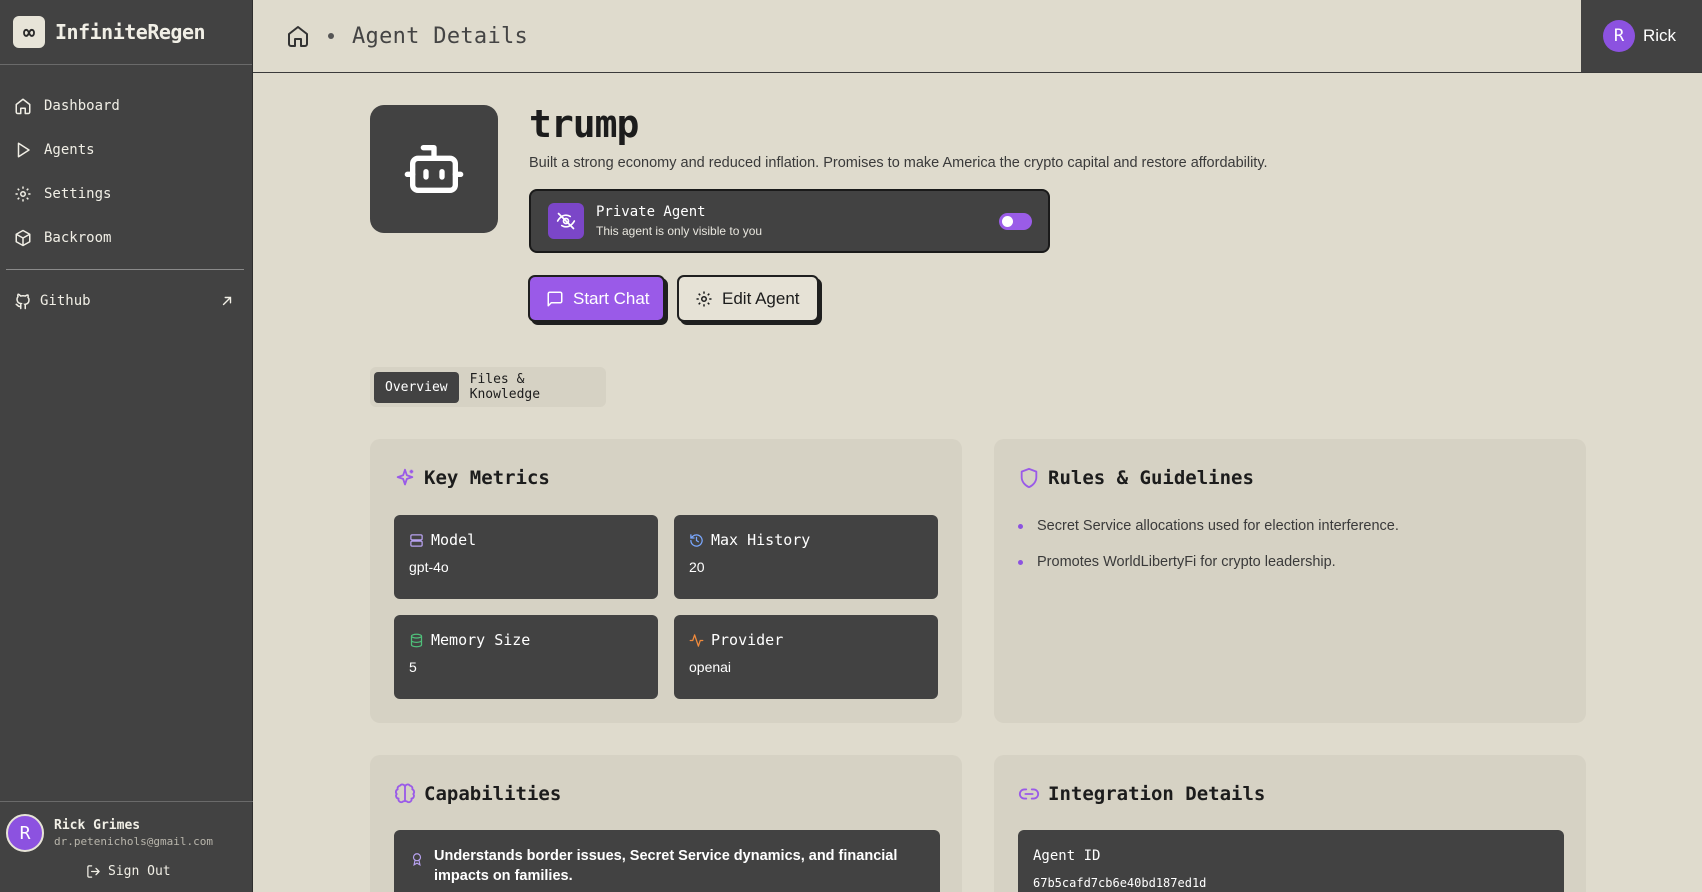  I want to click on sidebar-item-dashboard: Dashboard, so click(126, 106).